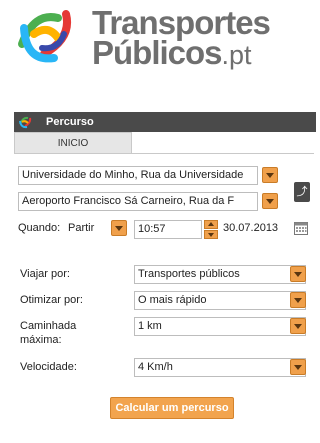  Describe the element at coordinates (45, 274) in the screenshot. I see `viajar-label: Viajar por:` at that location.